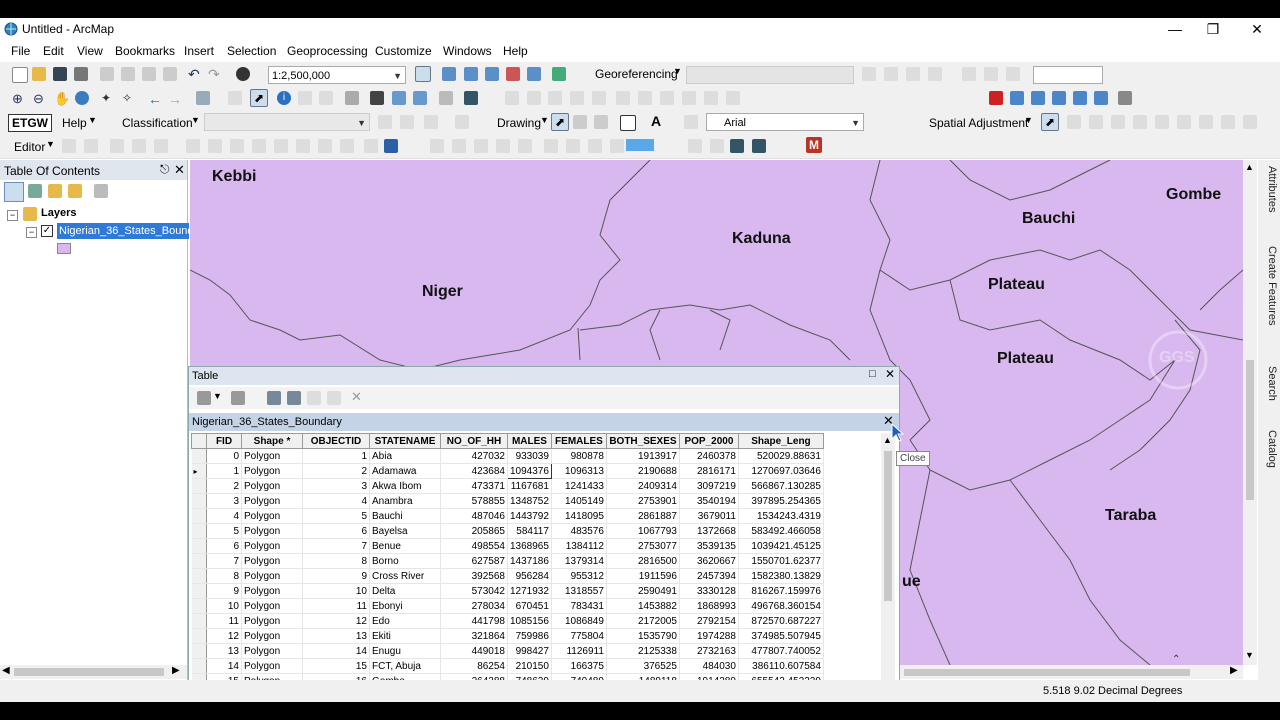 The width and height of the screenshot is (1280, 720). I want to click on dock-tab-attributes: Attributes, so click(1269, 189).